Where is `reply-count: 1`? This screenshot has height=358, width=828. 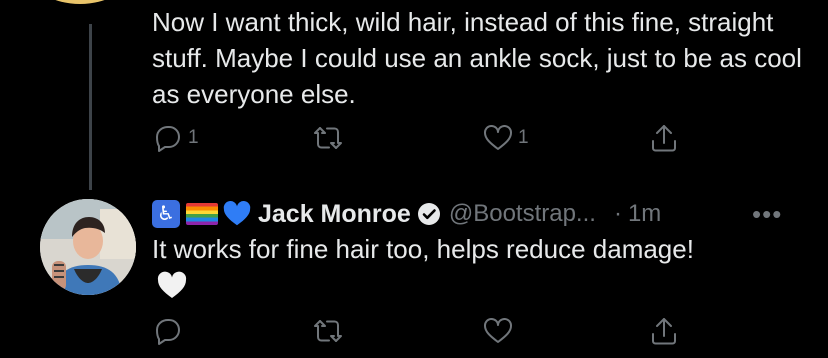
reply-count: 1 is located at coordinates (193, 137).